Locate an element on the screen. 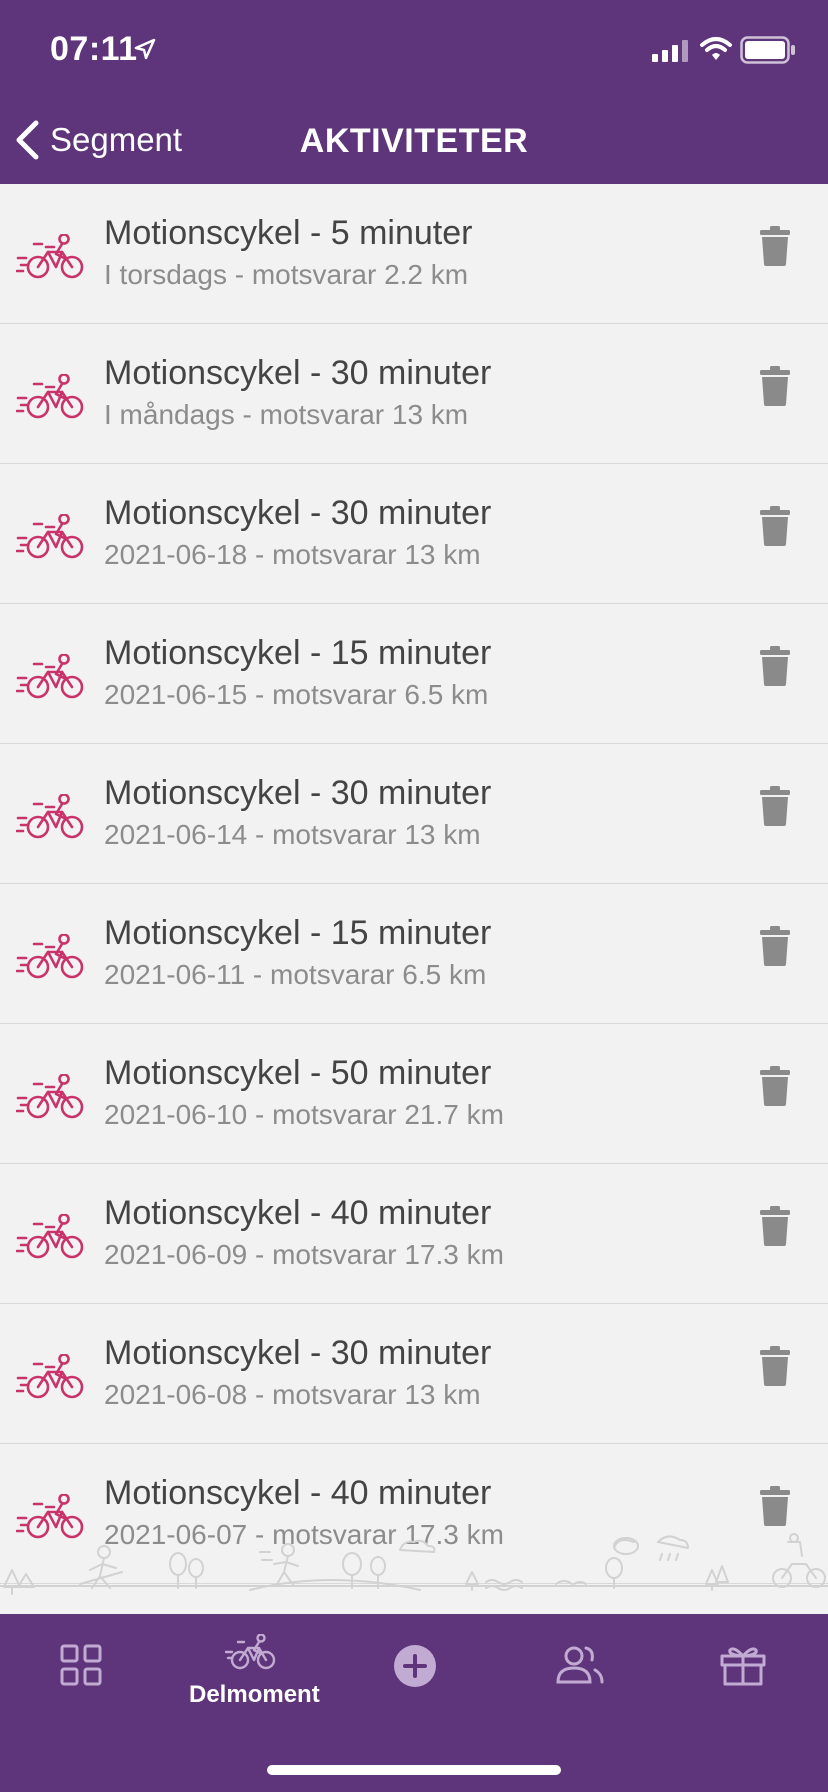 The image size is (828, 1792). bike-icon is located at coordinates (250, 1651).